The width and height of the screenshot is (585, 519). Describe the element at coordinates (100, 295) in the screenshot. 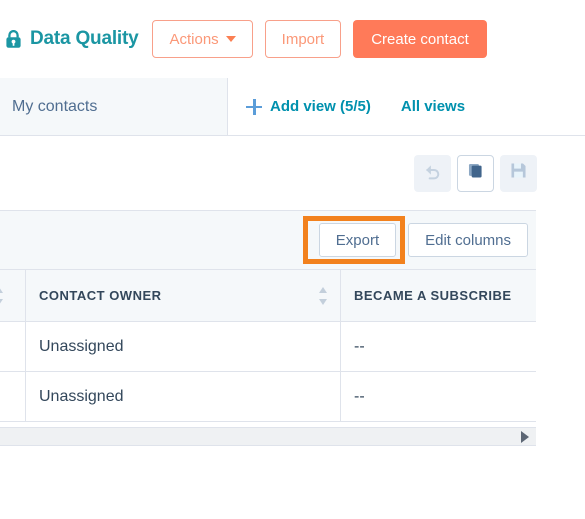

I see `table-header-label-contact-owner: CONTACT OWNER` at that location.